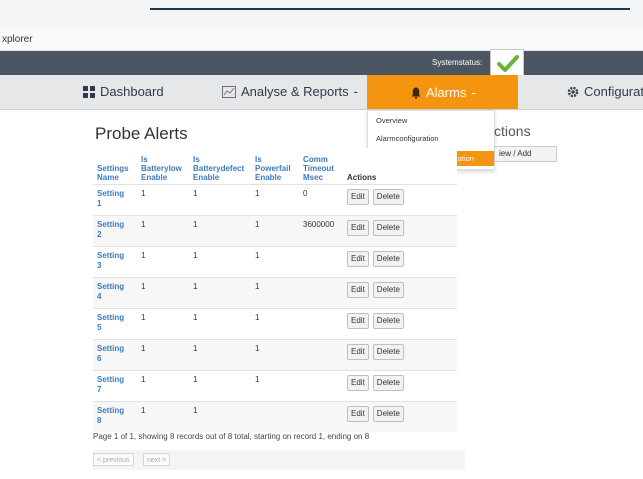  I want to click on view-add-button: iew / Add, so click(525, 154).